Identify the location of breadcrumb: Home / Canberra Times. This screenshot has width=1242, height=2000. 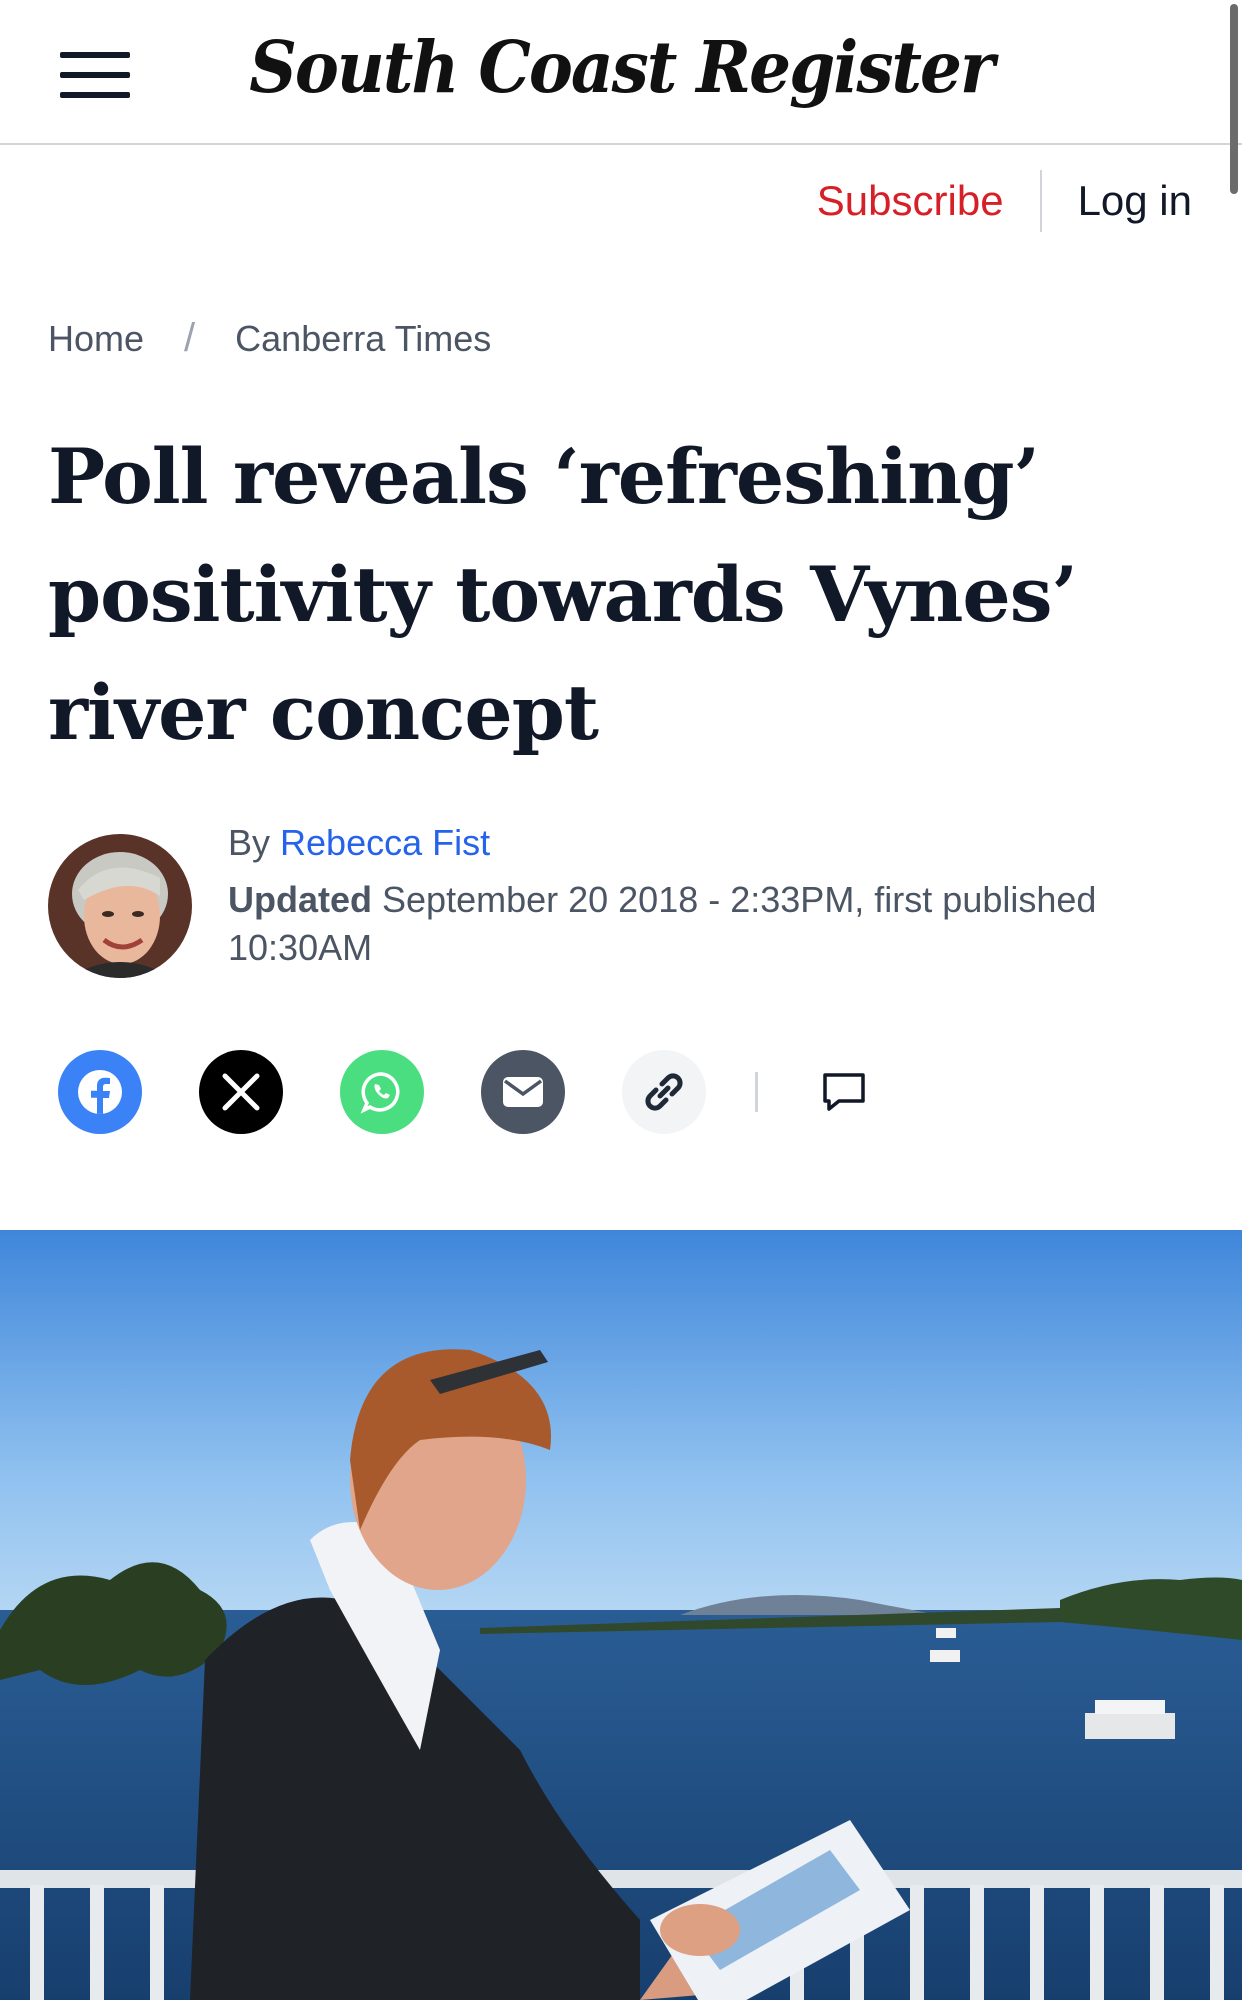
(269, 338).